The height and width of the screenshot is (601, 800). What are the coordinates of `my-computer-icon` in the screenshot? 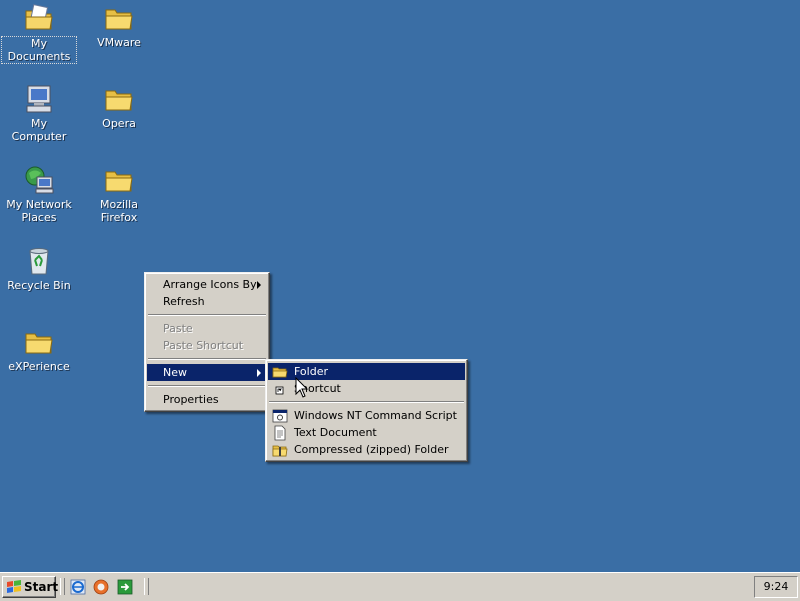 It's located at (39, 99).